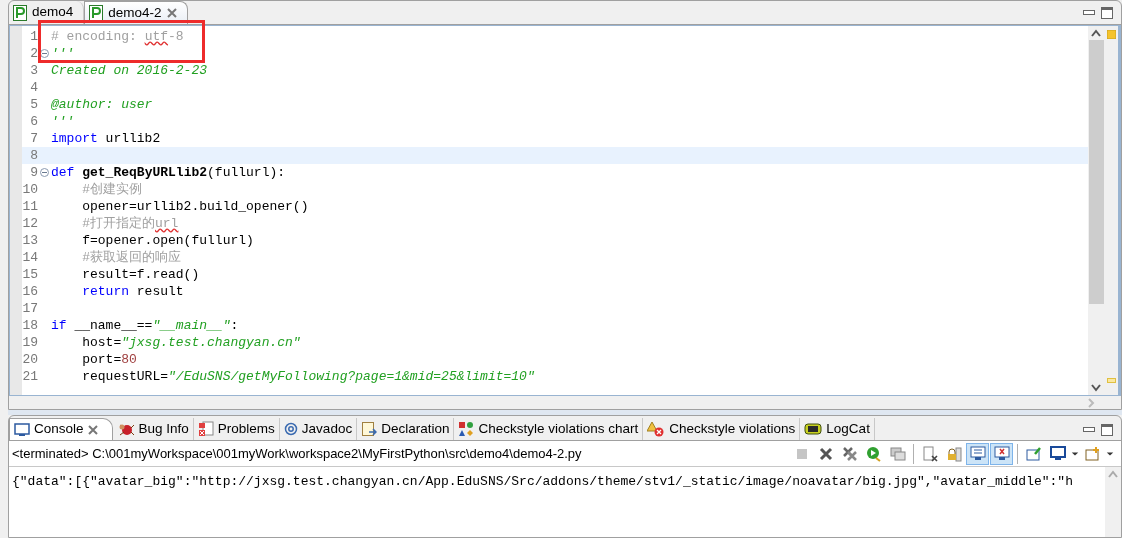 This screenshot has width=1122, height=538. Describe the element at coordinates (140, 274) in the screenshot. I see `code-line: result=f.read()` at that location.